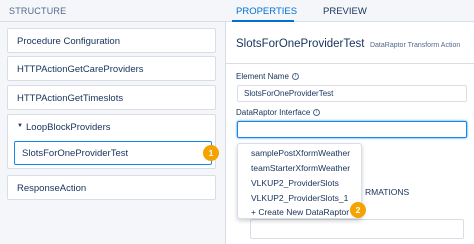  Describe the element at coordinates (20, 126) in the screenshot. I see `expand-triangle-icon: ▼` at that location.